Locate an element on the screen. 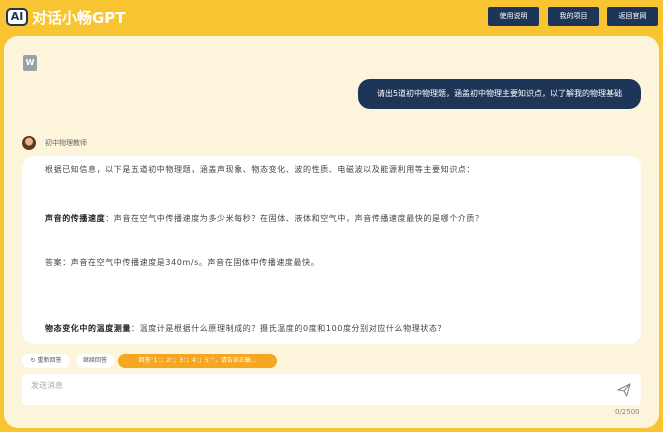 The height and width of the screenshot is (432, 663). app-logo: AI is located at coordinates (17, 17).